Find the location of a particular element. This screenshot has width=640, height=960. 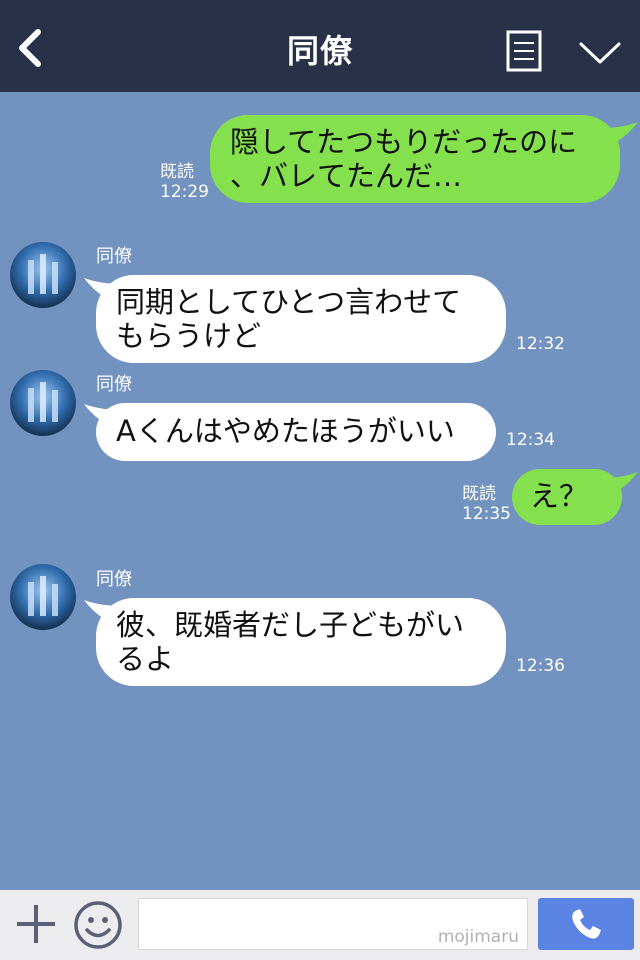

message-text: え？ is located at coordinates (559, 496).